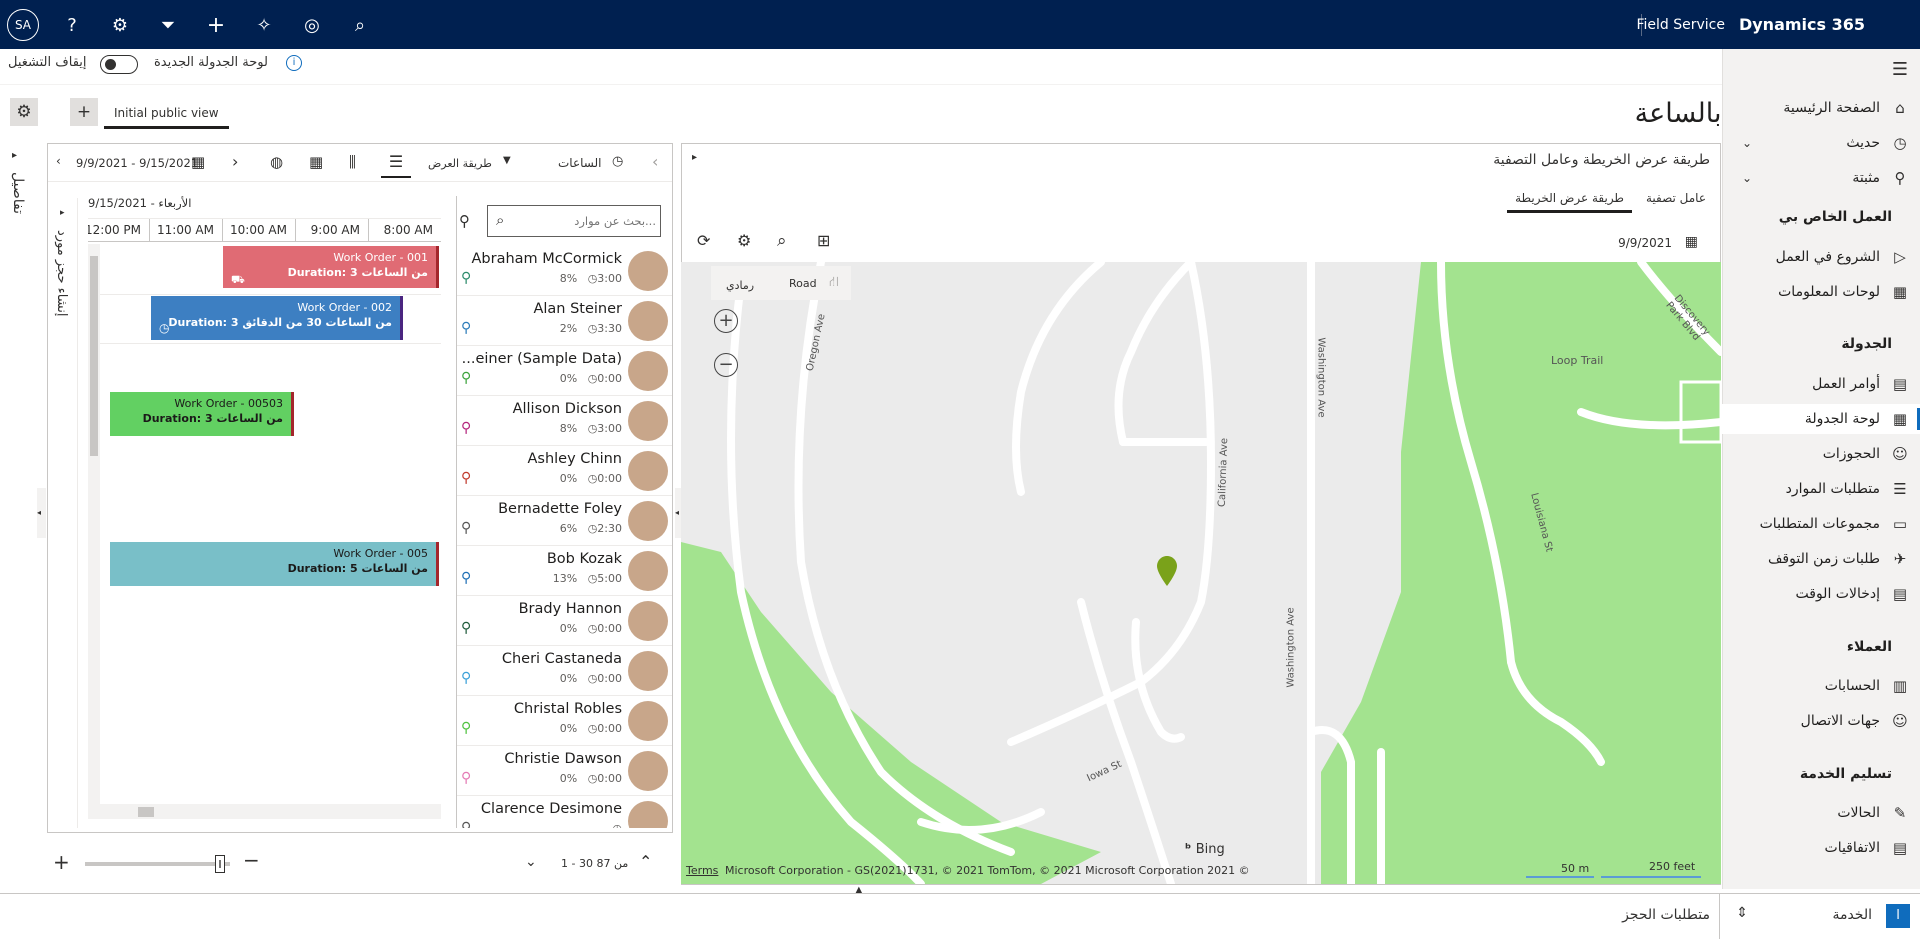 The height and width of the screenshot is (939, 1920). I want to click on nav-item: ⚲ مثبتة ⌄, so click(1821, 178).